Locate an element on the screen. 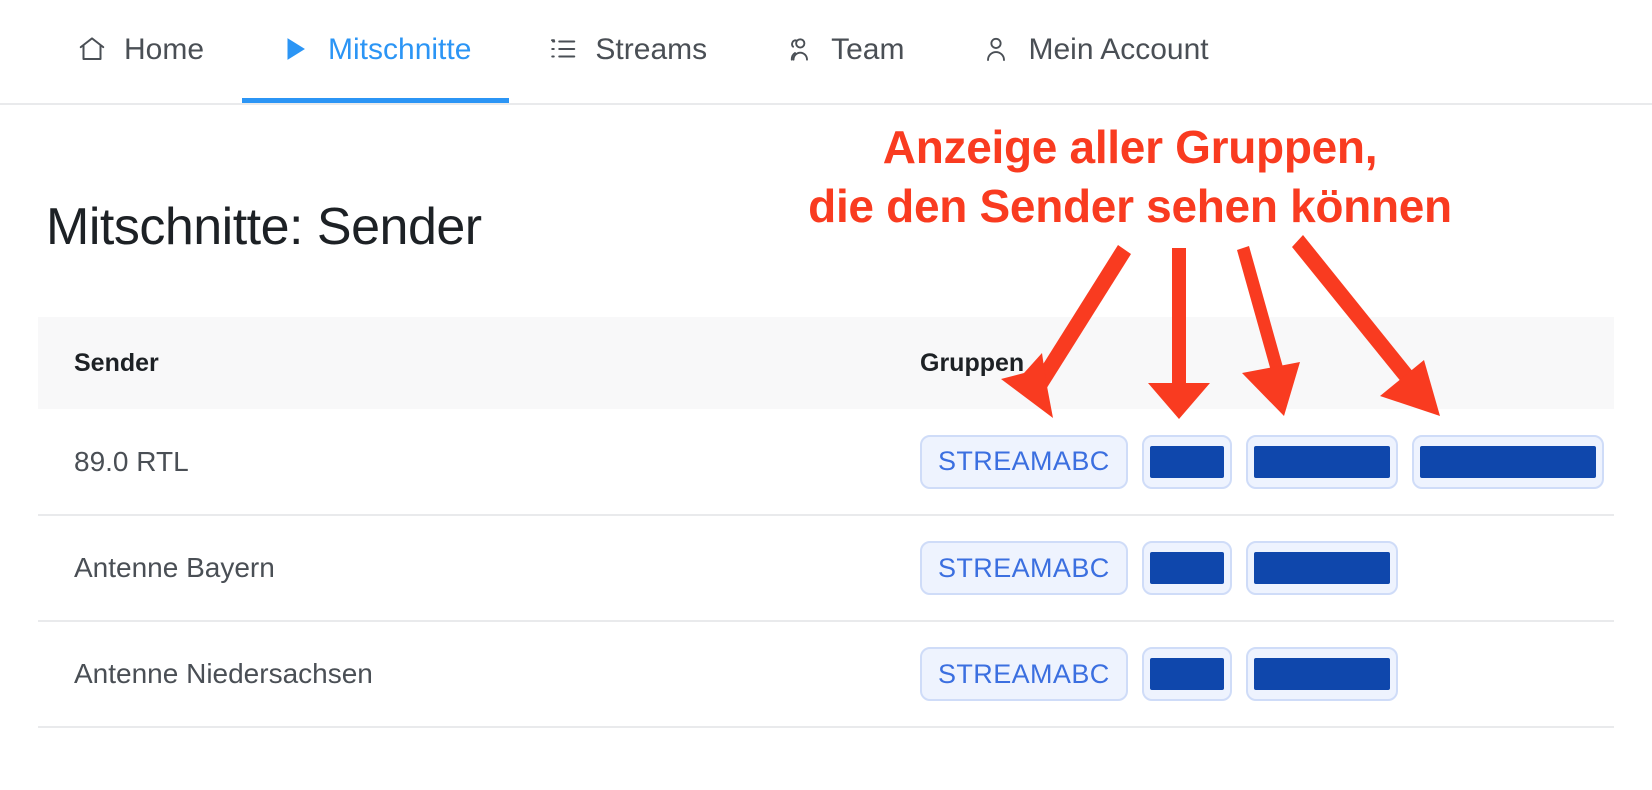  page-title: Mitschnitte: Sender is located at coordinates (264, 227).